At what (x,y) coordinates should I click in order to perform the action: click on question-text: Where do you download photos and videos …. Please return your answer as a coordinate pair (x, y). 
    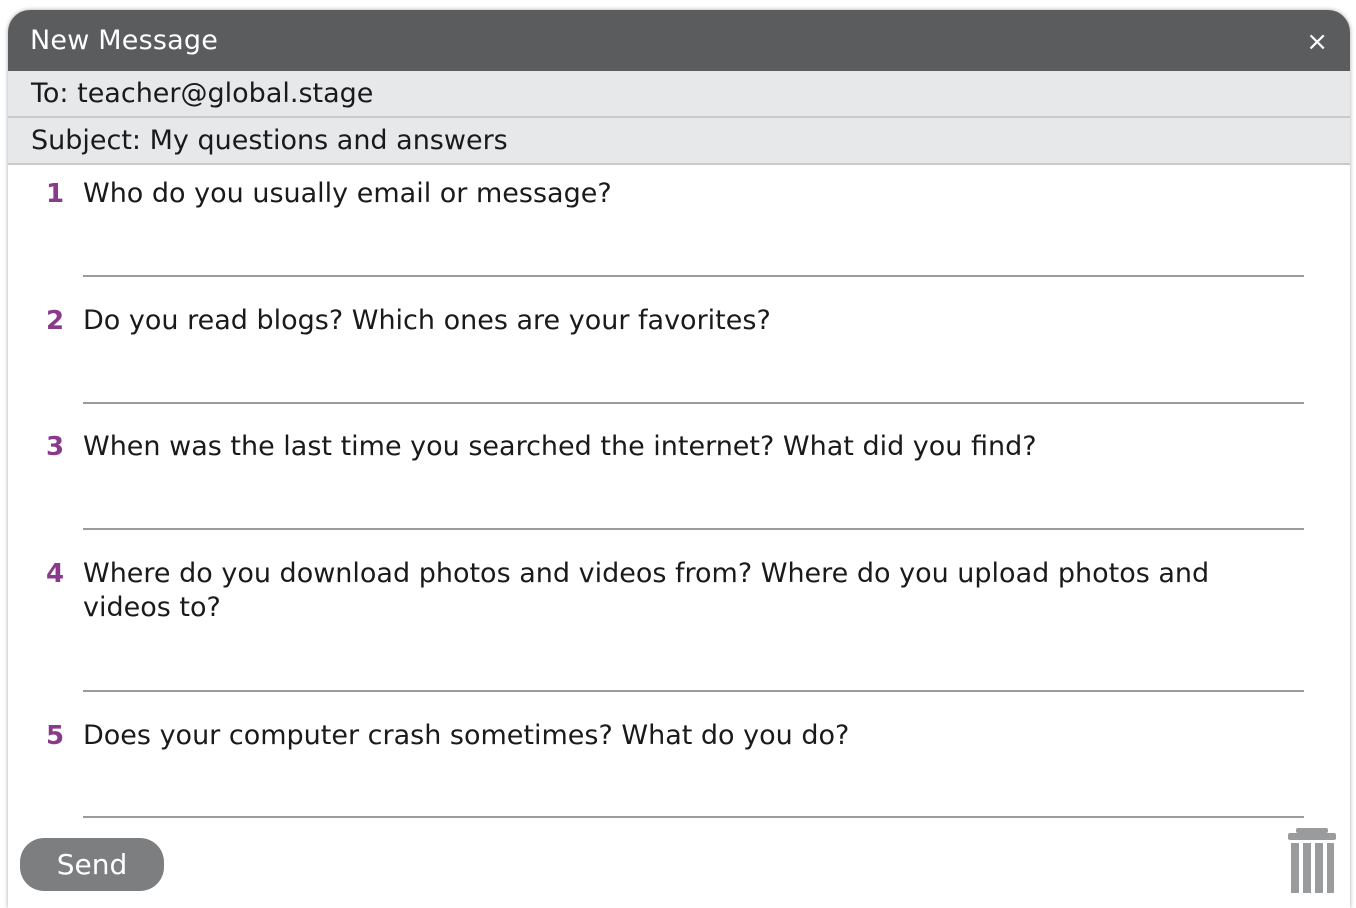
    Looking at the image, I should click on (646, 590).